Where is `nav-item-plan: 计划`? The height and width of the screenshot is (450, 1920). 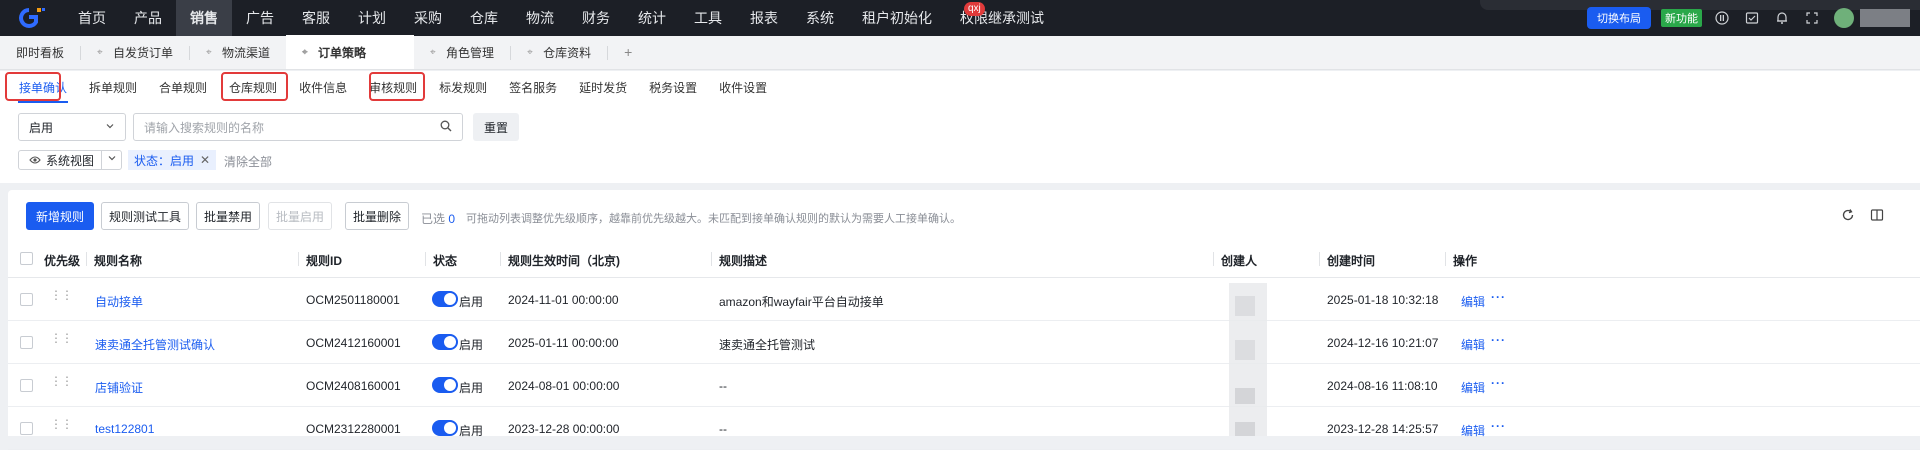 nav-item-plan: 计划 is located at coordinates (372, 18).